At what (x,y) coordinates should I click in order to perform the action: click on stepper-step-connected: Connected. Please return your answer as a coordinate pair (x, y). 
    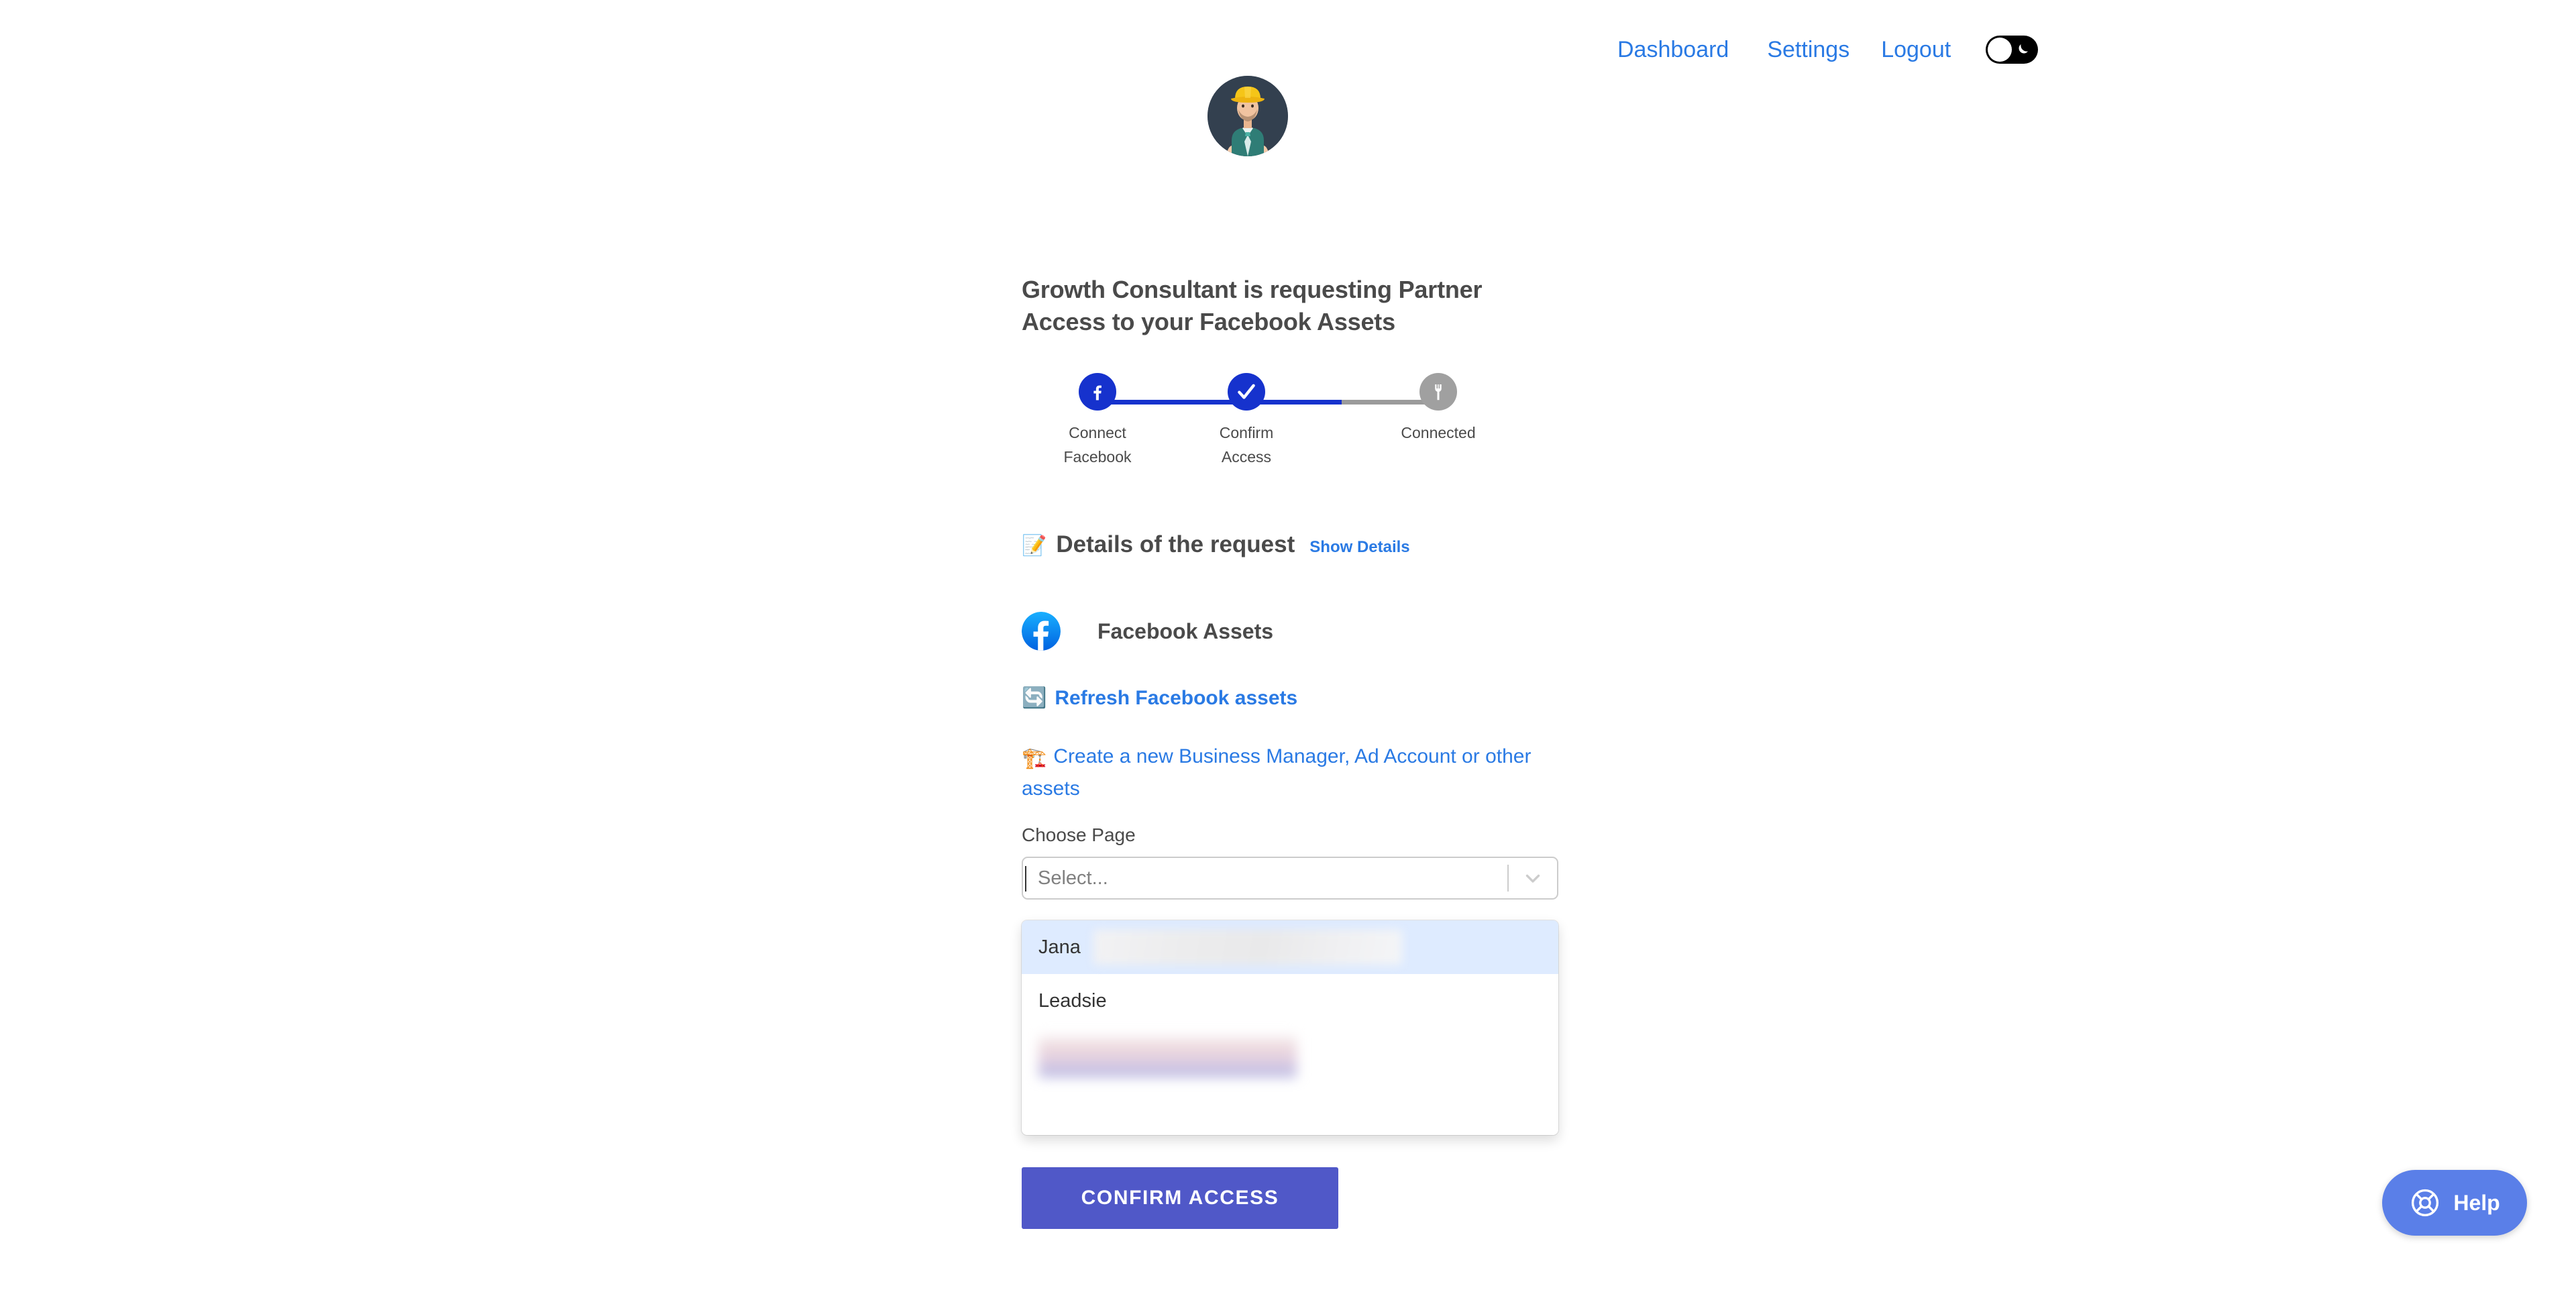
    Looking at the image, I should click on (1438, 409).